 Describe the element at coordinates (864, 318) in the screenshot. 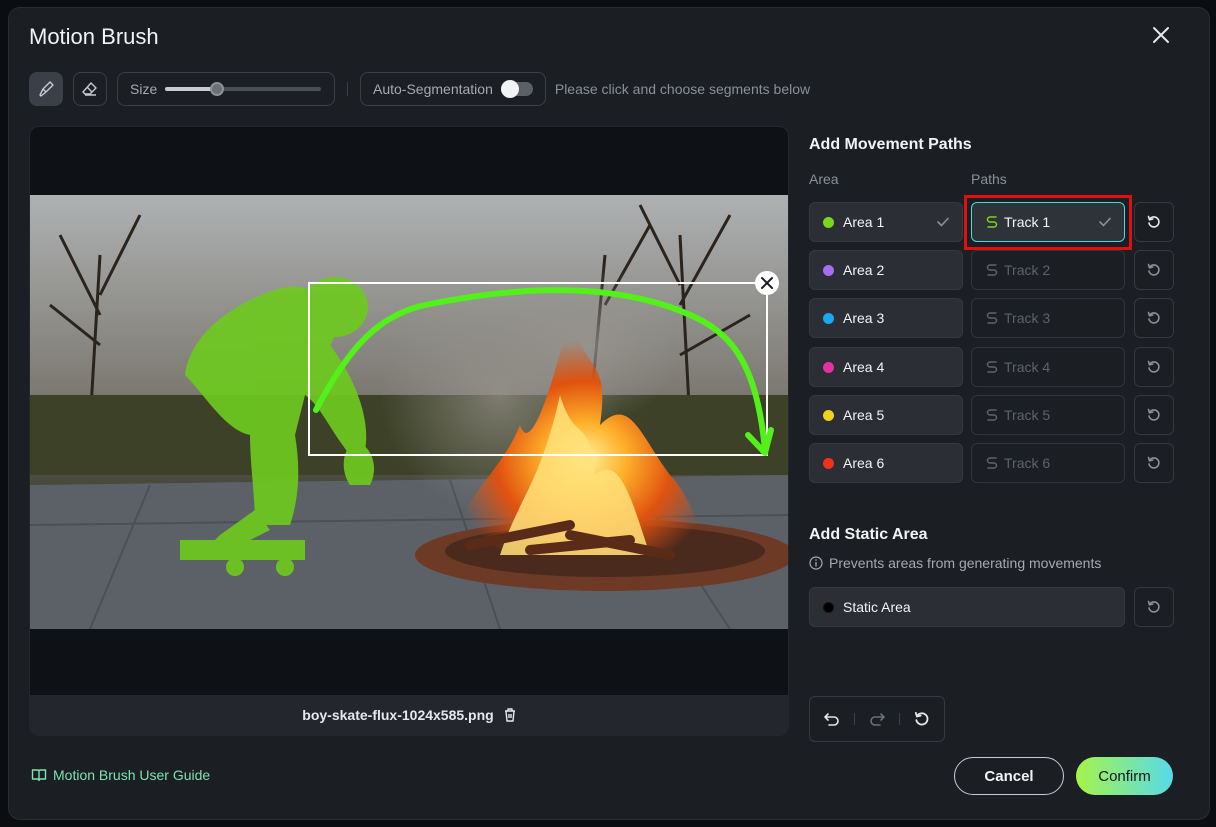

I see `area-label: Area 3` at that location.